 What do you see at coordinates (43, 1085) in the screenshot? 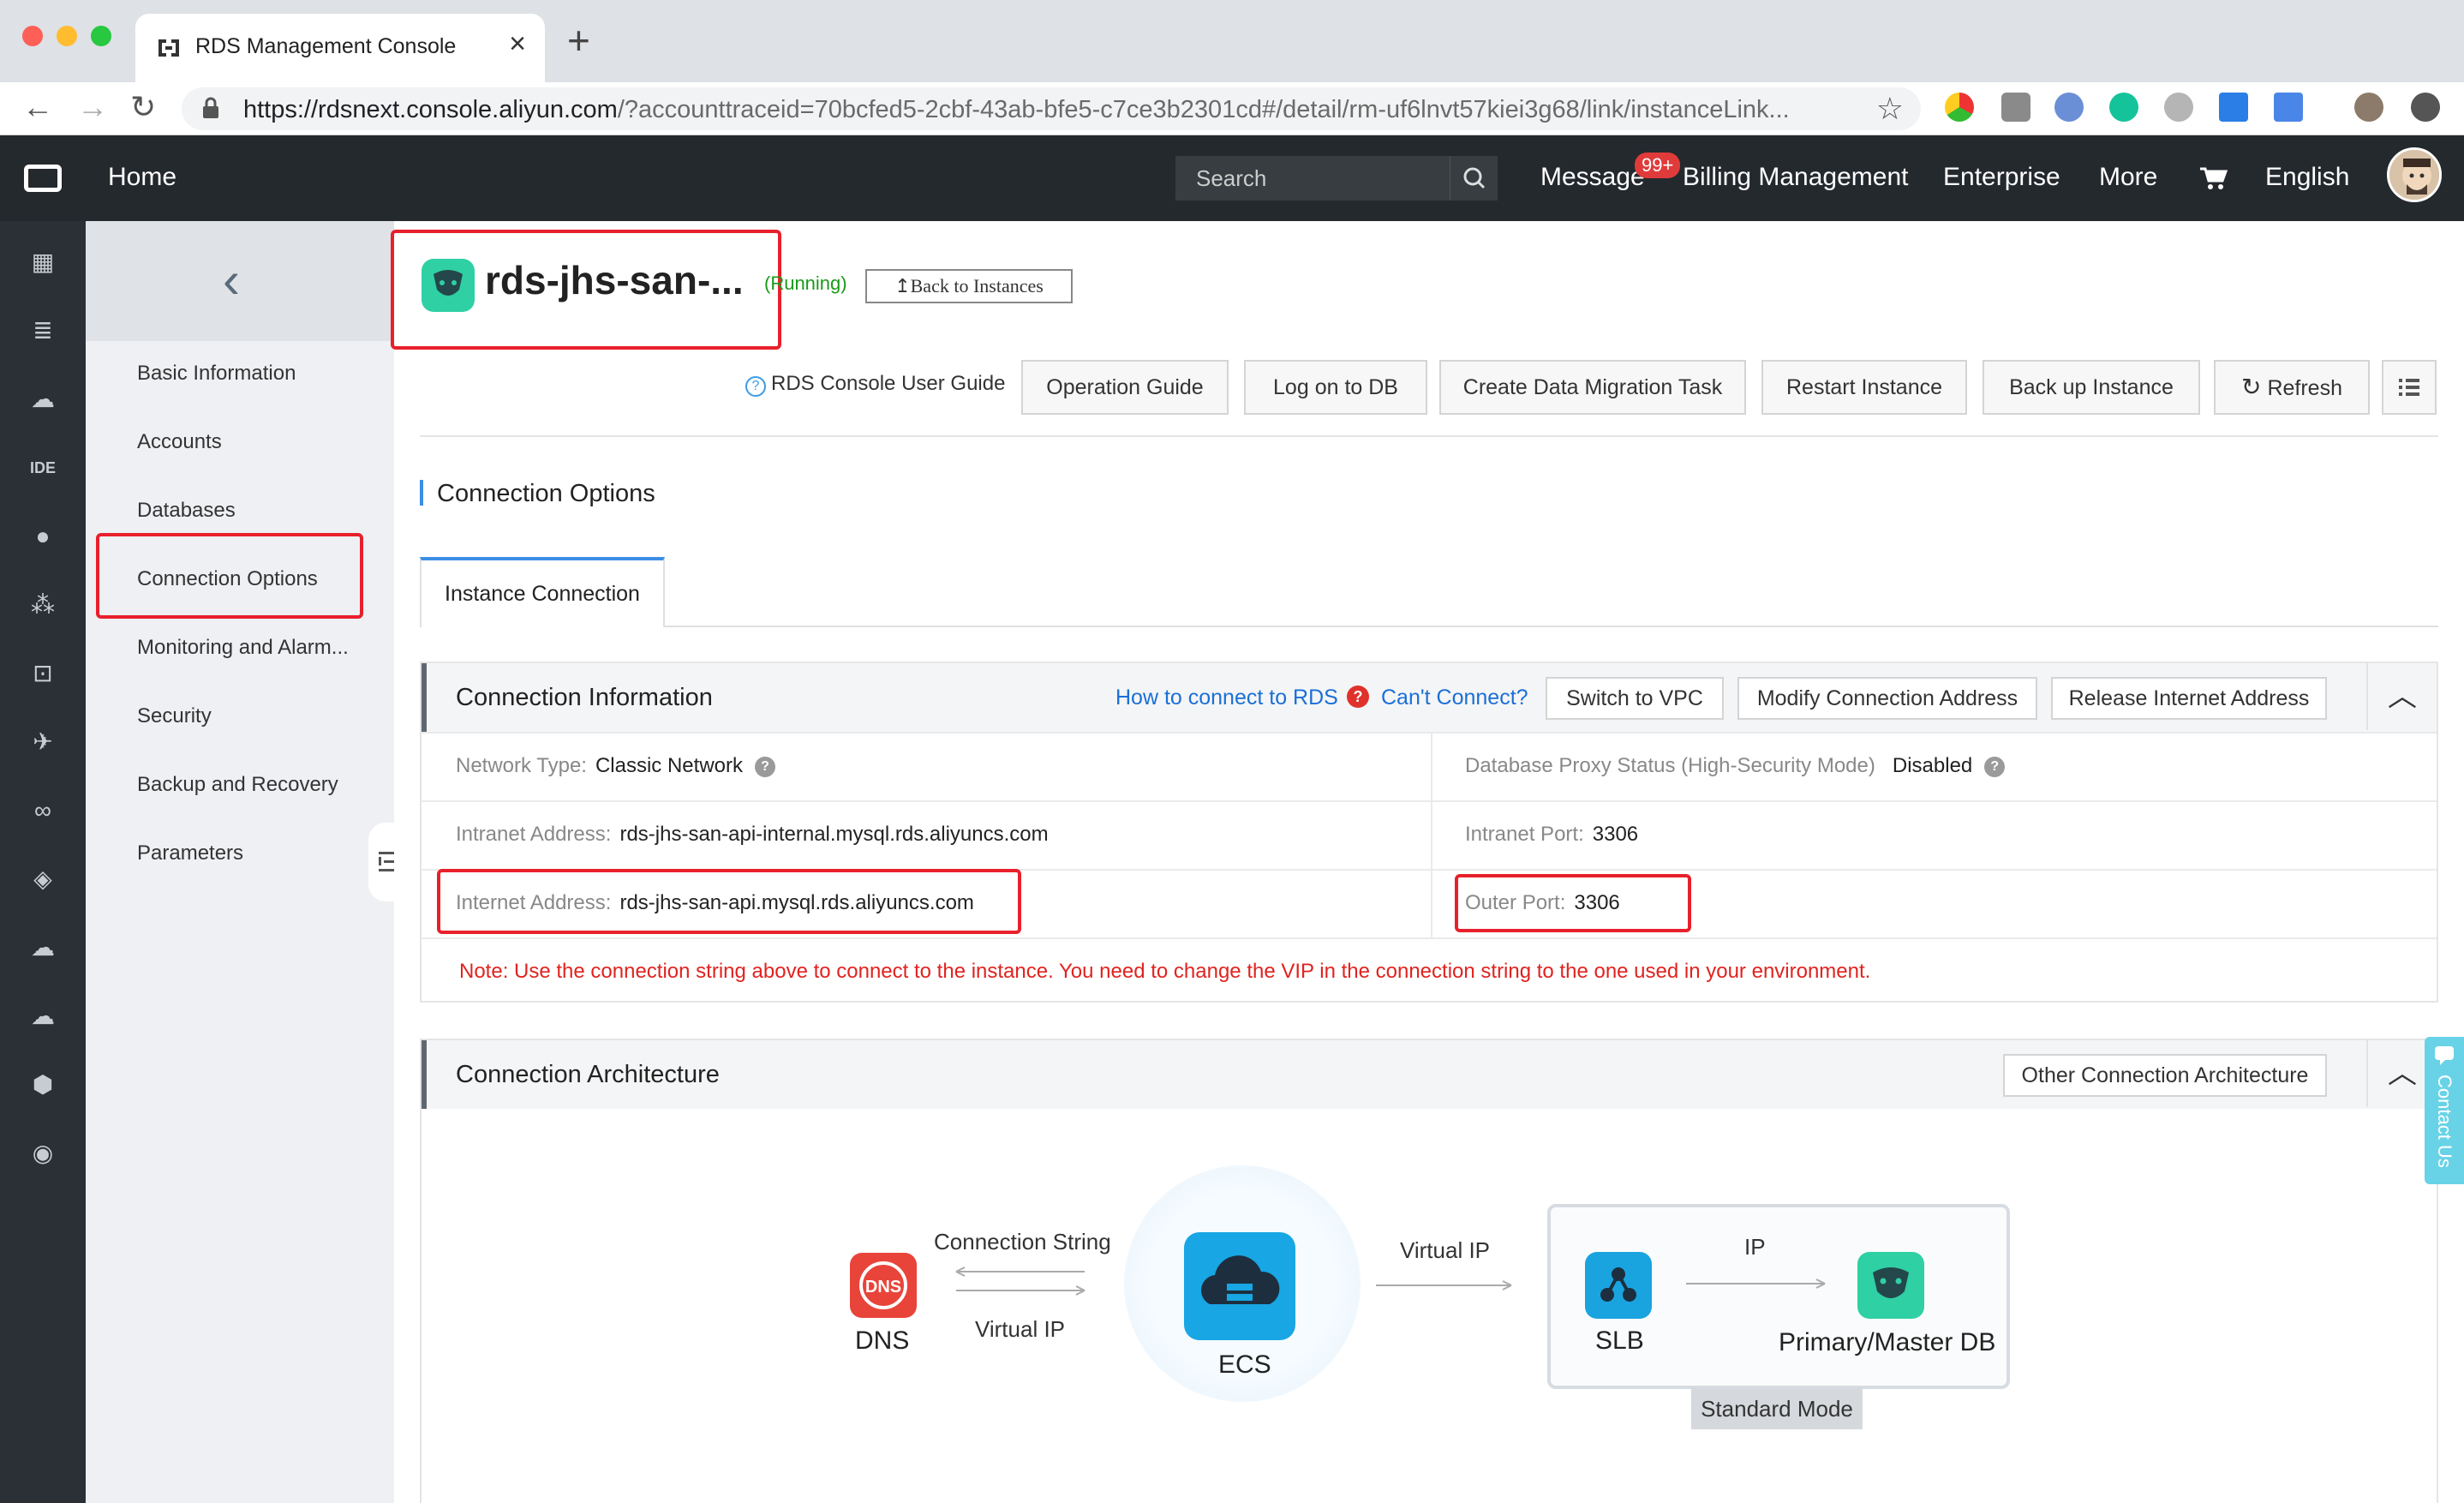
I see `hexagon-icon: ⬢` at bounding box center [43, 1085].